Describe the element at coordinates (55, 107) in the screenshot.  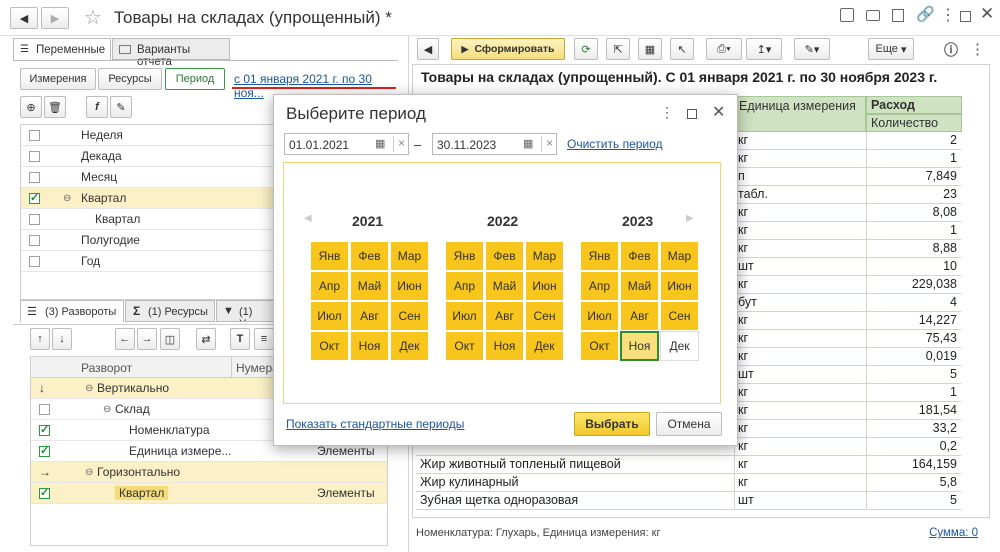
I see `delete-button: 🗑` at that location.